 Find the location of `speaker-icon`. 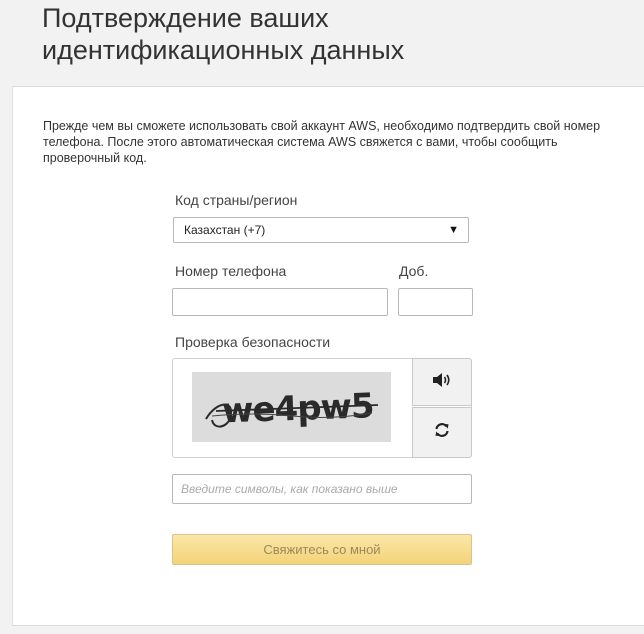

speaker-icon is located at coordinates (442, 382).